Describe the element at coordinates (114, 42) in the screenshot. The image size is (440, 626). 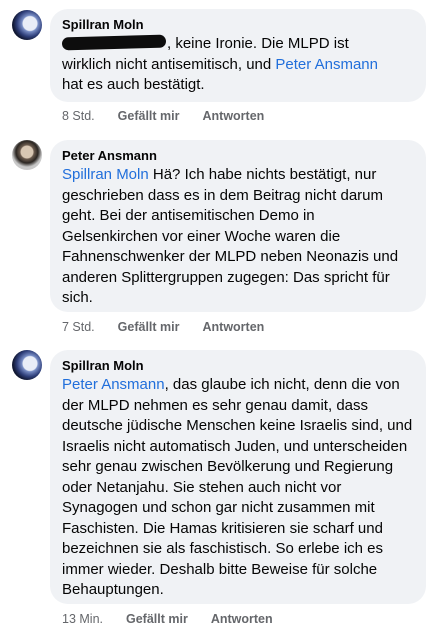
I see `redacted-mark` at that location.